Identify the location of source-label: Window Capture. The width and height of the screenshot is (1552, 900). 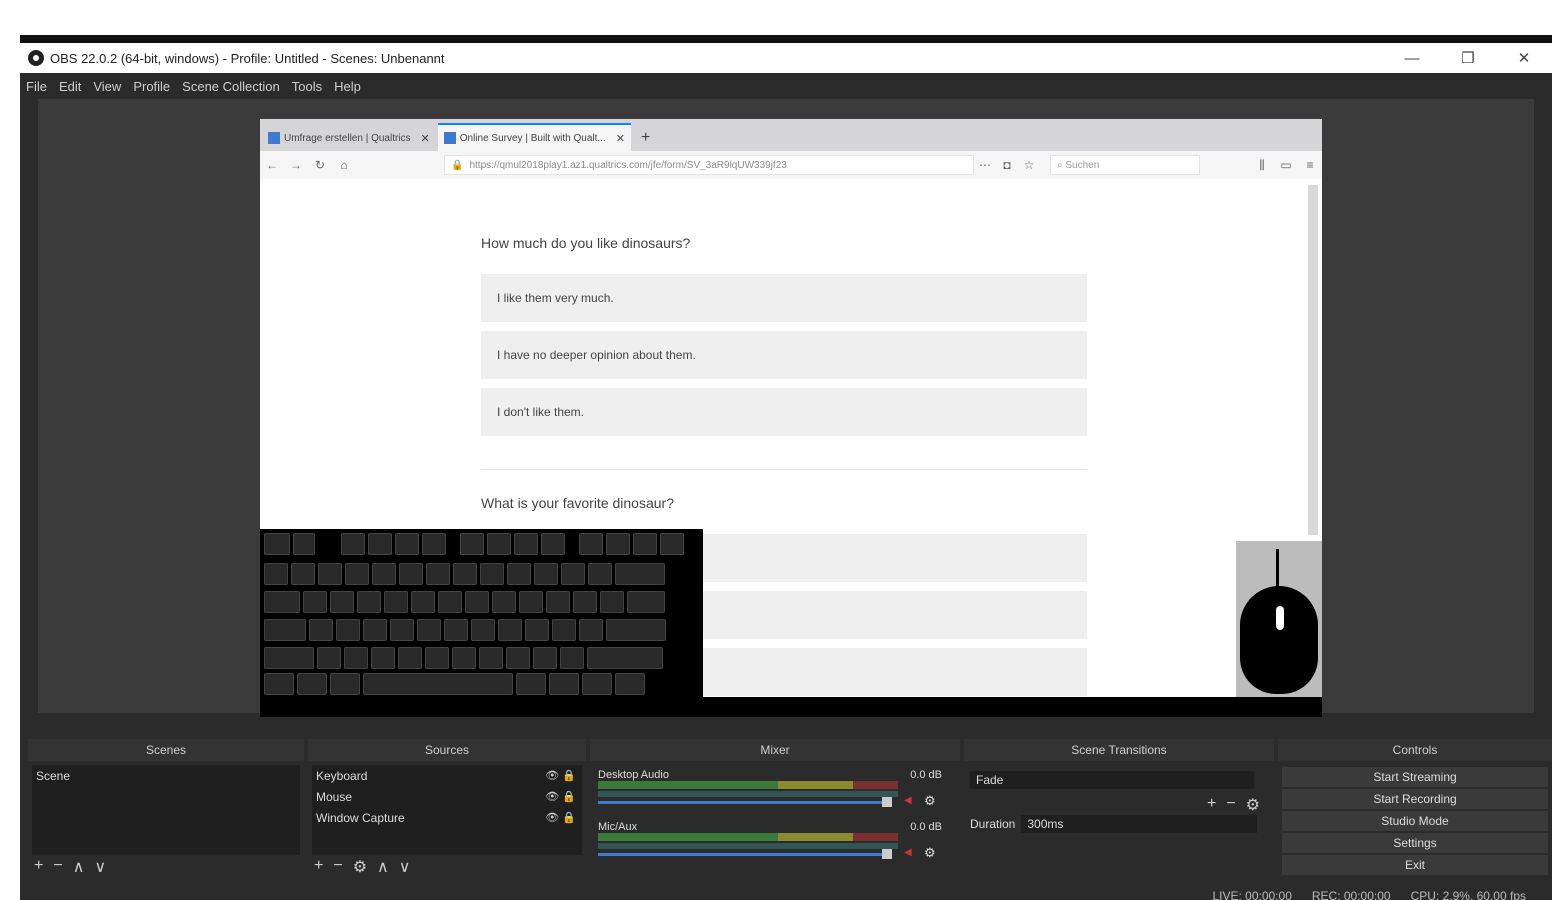
(360, 817).